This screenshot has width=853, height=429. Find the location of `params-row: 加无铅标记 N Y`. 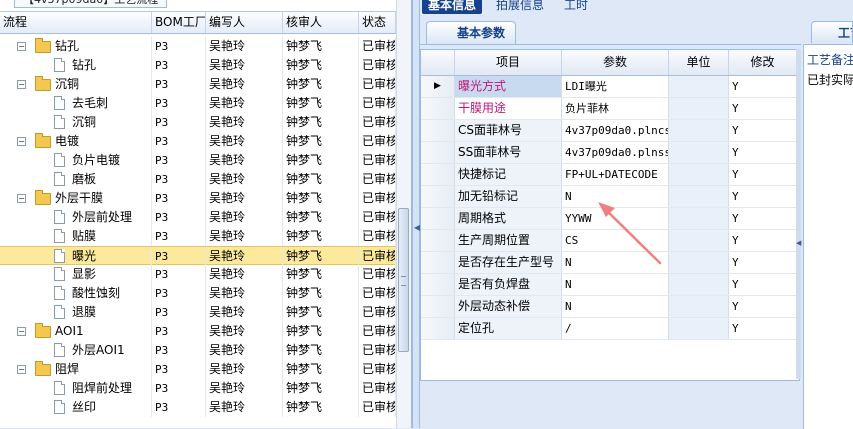

params-row: 加无铅标记 N Y is located at coordinates (610, 197).